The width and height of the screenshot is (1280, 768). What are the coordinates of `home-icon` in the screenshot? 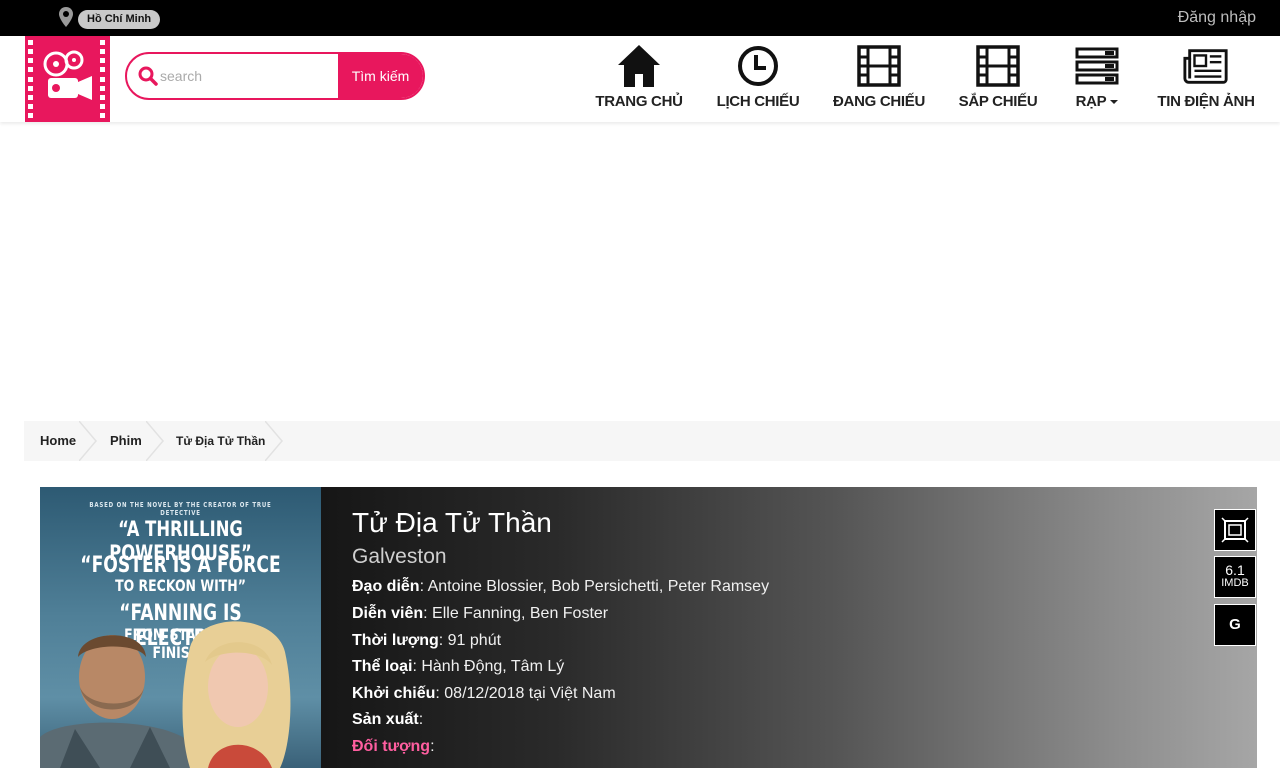 It's located at (639, 66).